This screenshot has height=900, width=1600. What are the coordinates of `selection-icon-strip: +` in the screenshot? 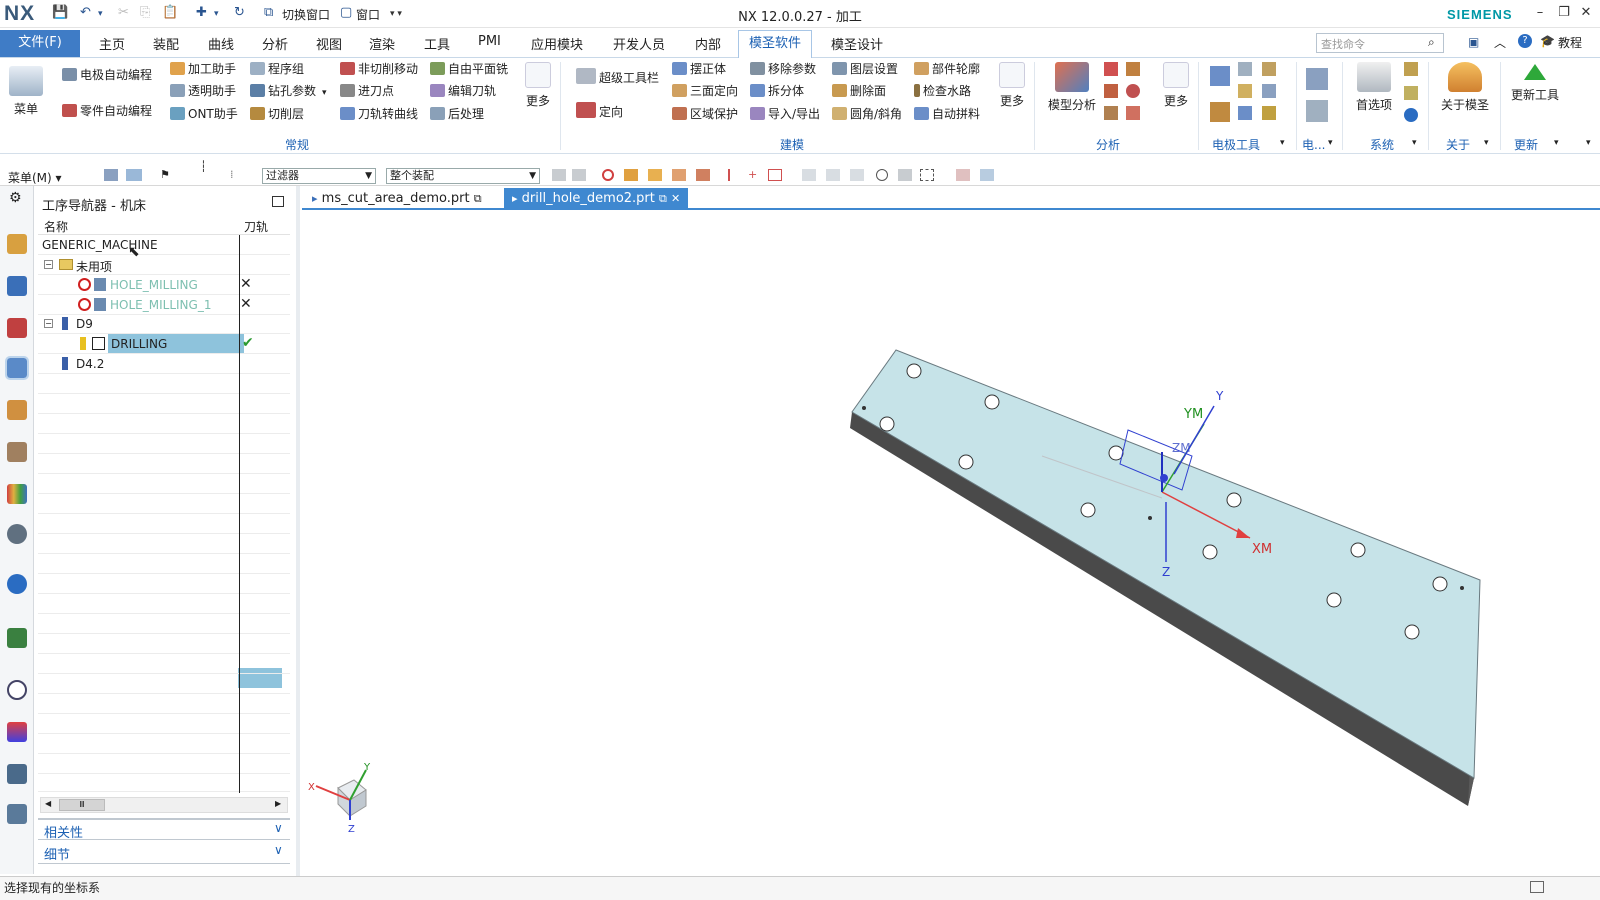 It's located at (782, 175).